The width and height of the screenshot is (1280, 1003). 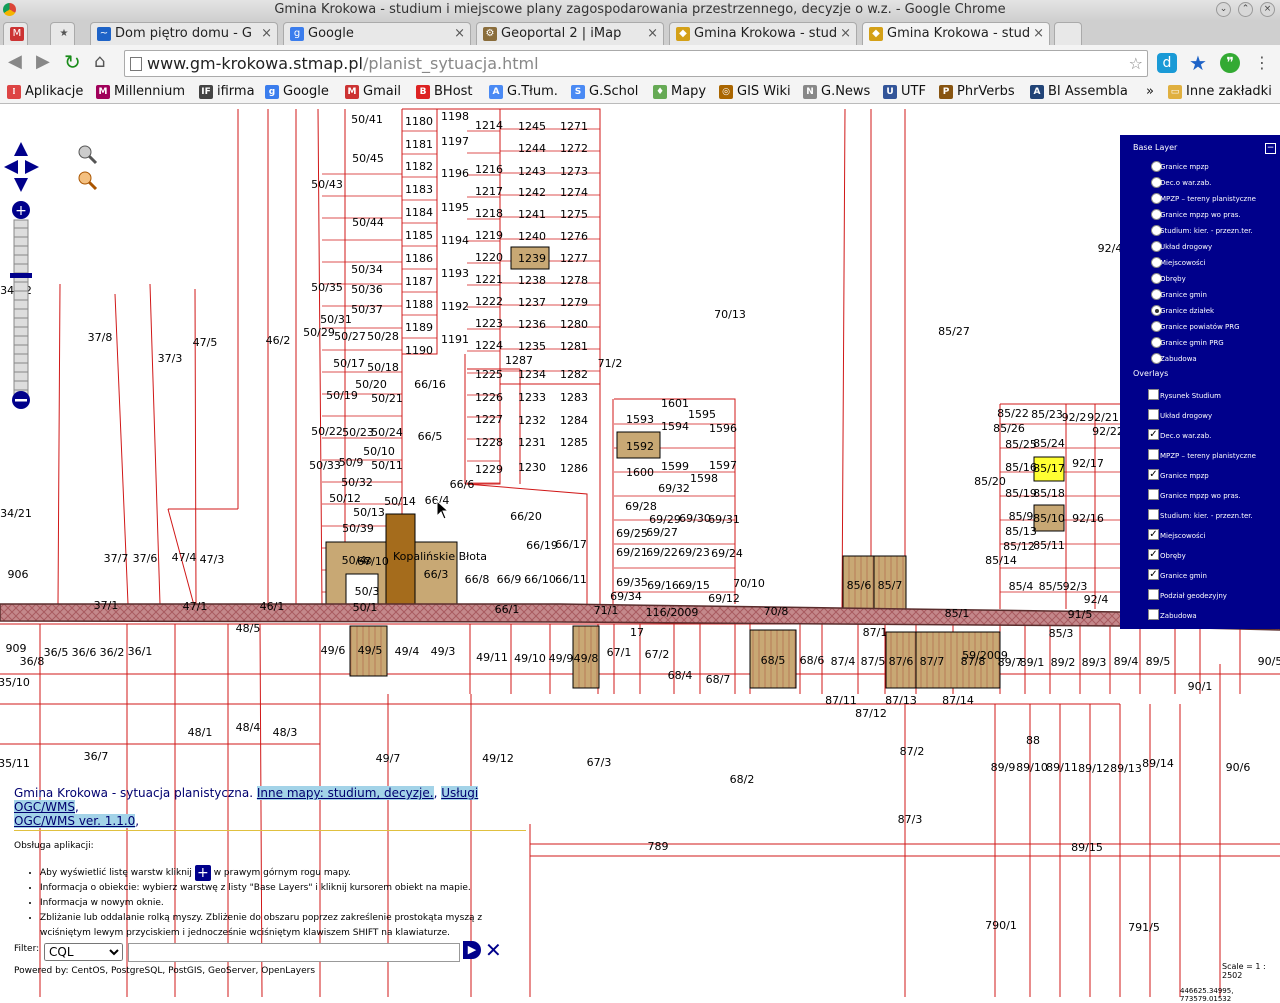 What do you see at coordinates (1167, 63) in the screenshot?
I see `extension-d-icon: d` at bounding box center [1167, 63].